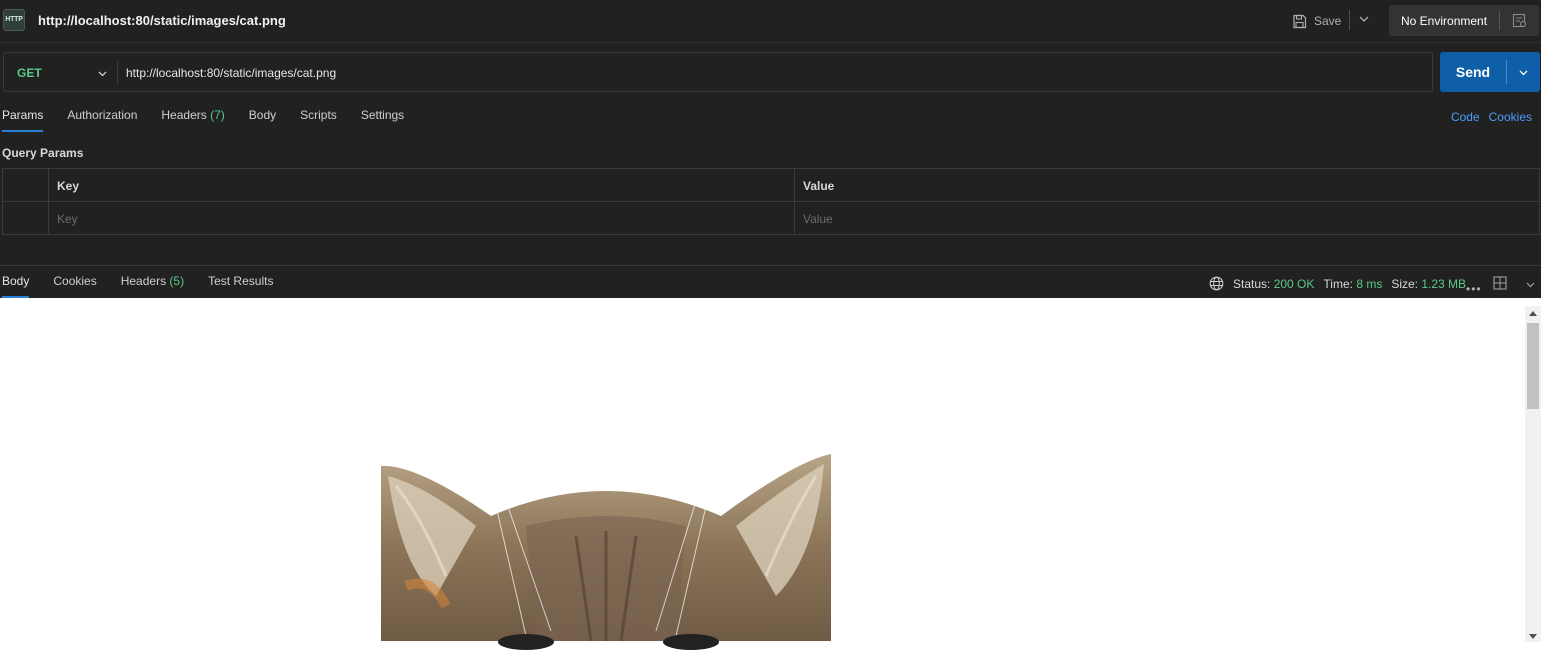  I want to click on method-select: GET, so click(29, 73).